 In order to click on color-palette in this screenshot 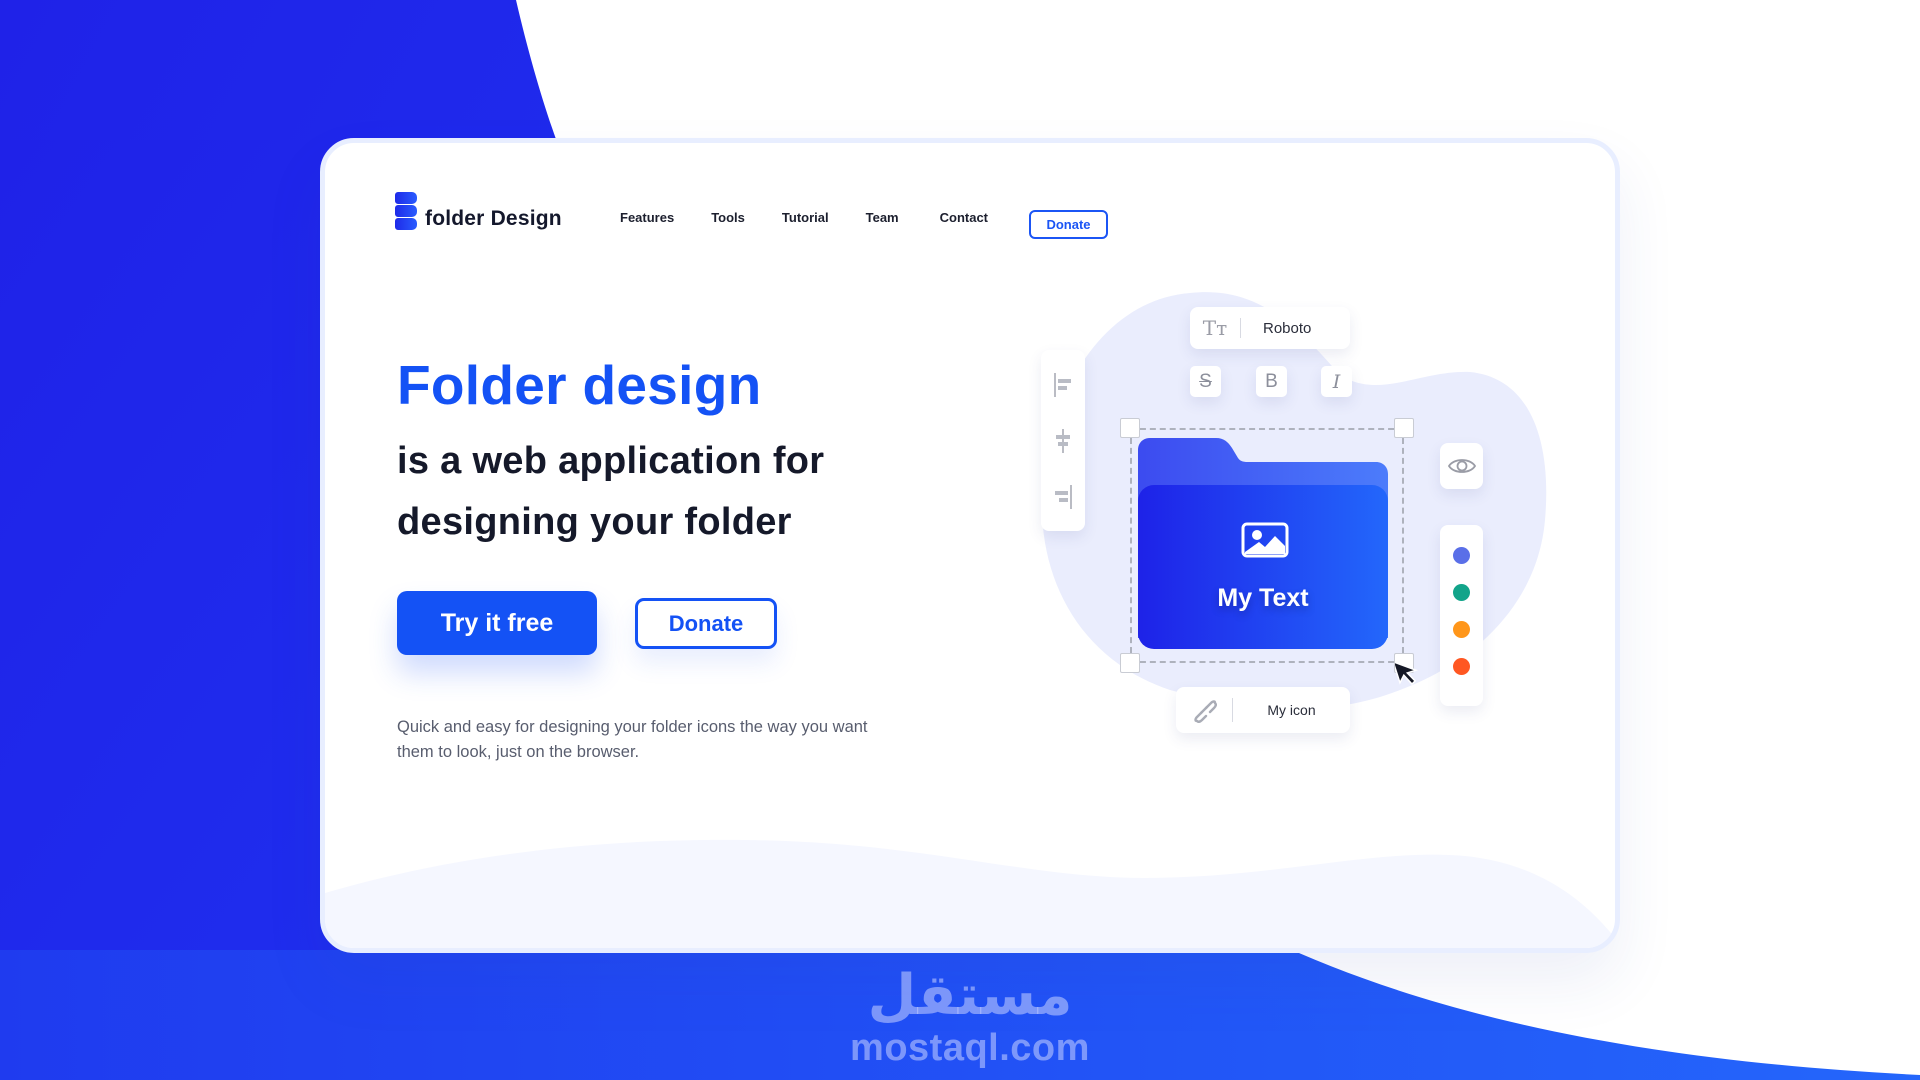, I will do `click(1461, 615)`.